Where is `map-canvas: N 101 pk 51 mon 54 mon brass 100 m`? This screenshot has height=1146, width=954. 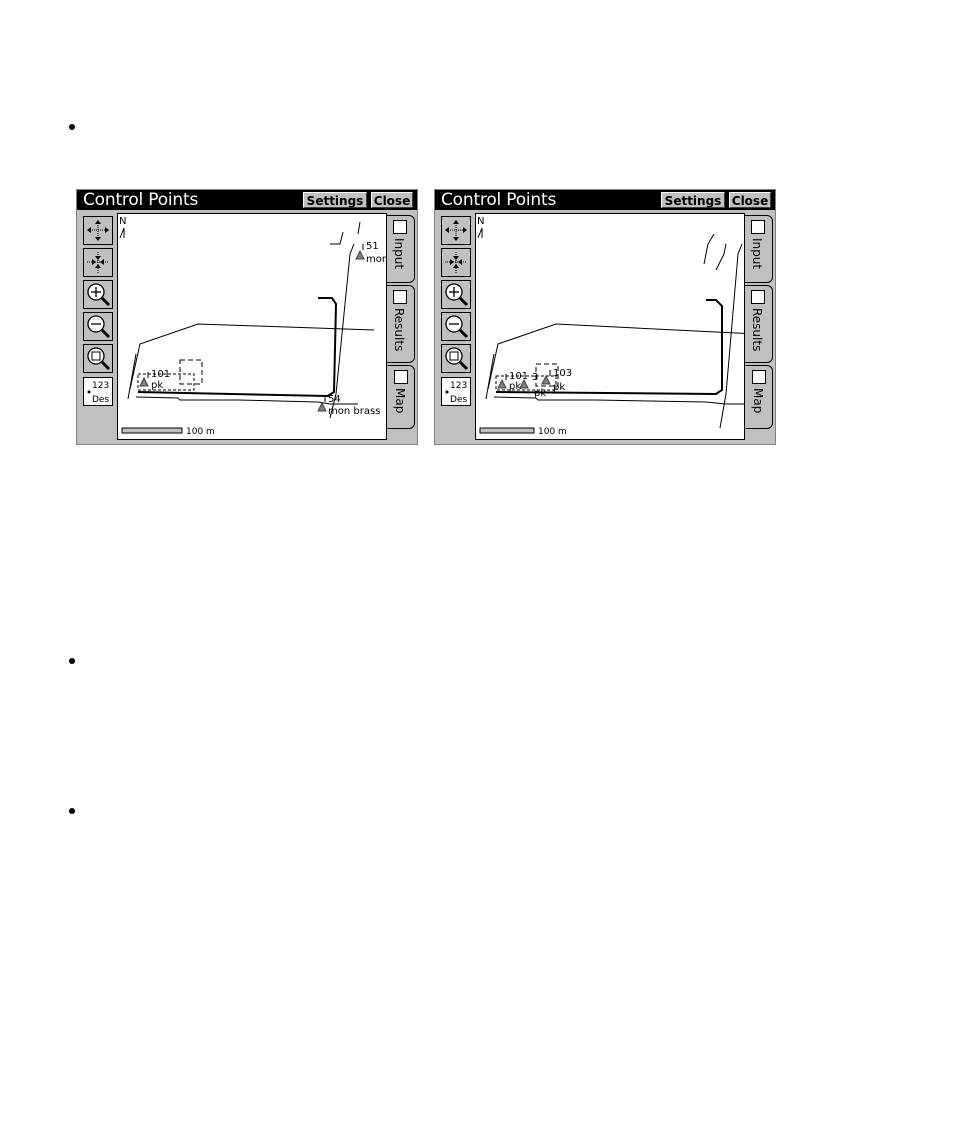
map-canvas: N 101 pk 51 mon 54 mon brass 100 m is located at coordinates (252, 326).